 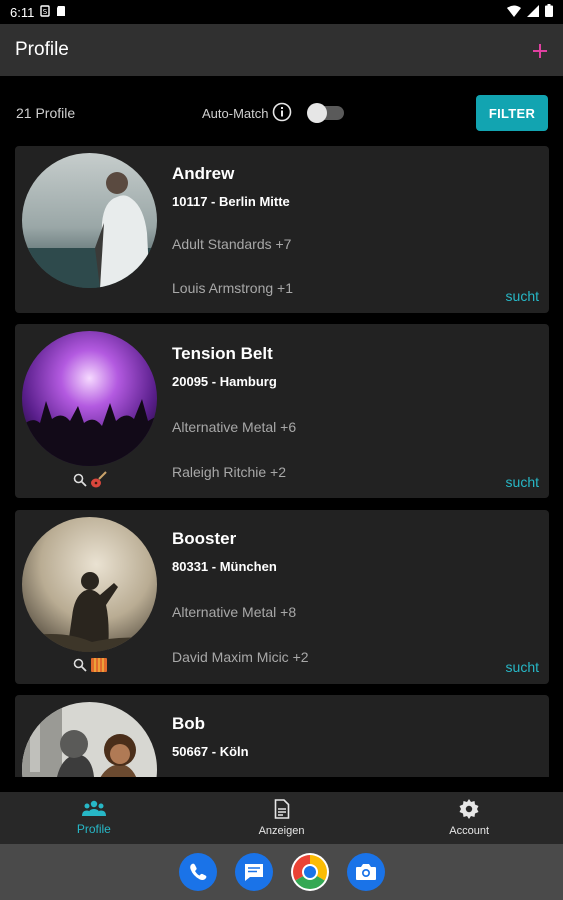 I want to click on page-title: Profile, so click(x=42, y=49).